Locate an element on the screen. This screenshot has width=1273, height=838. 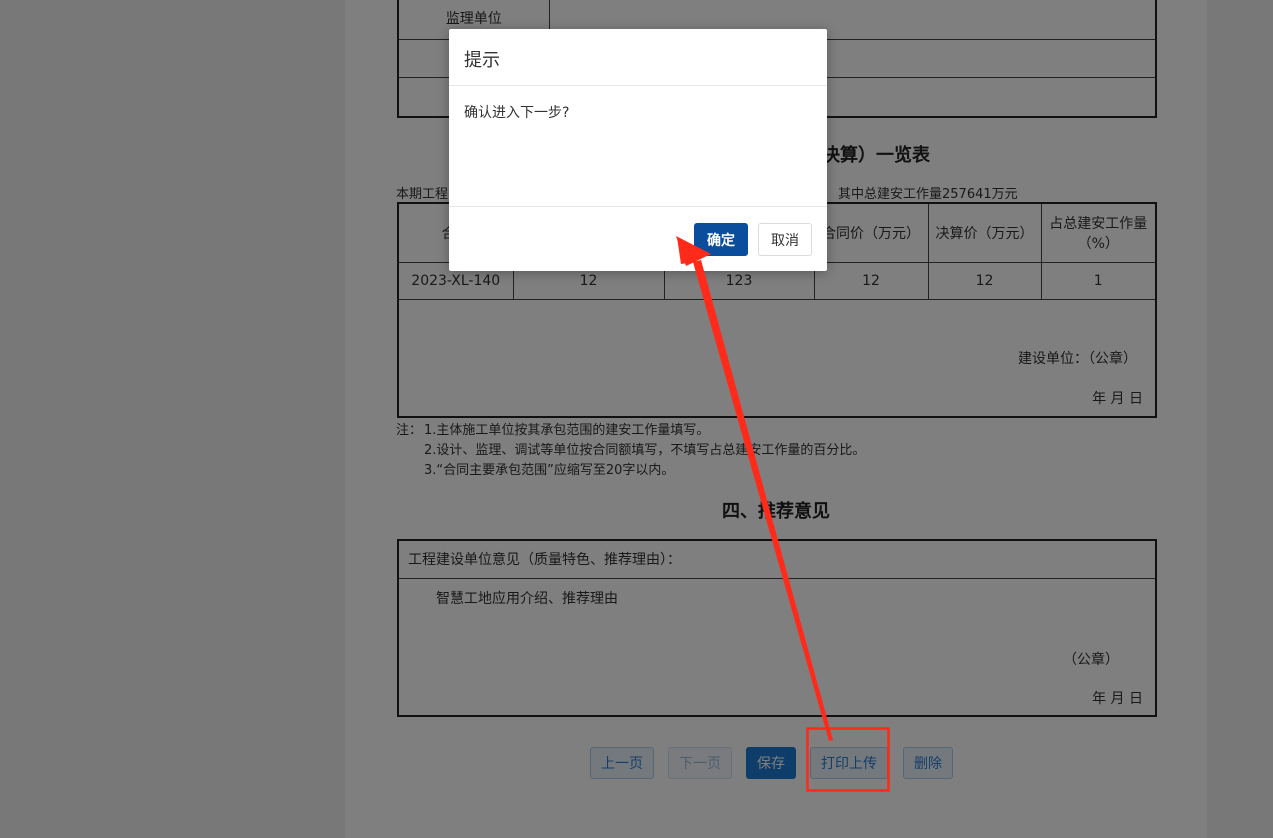
dialog-footer: 确定 取消 is located at coordinates (638, 238).